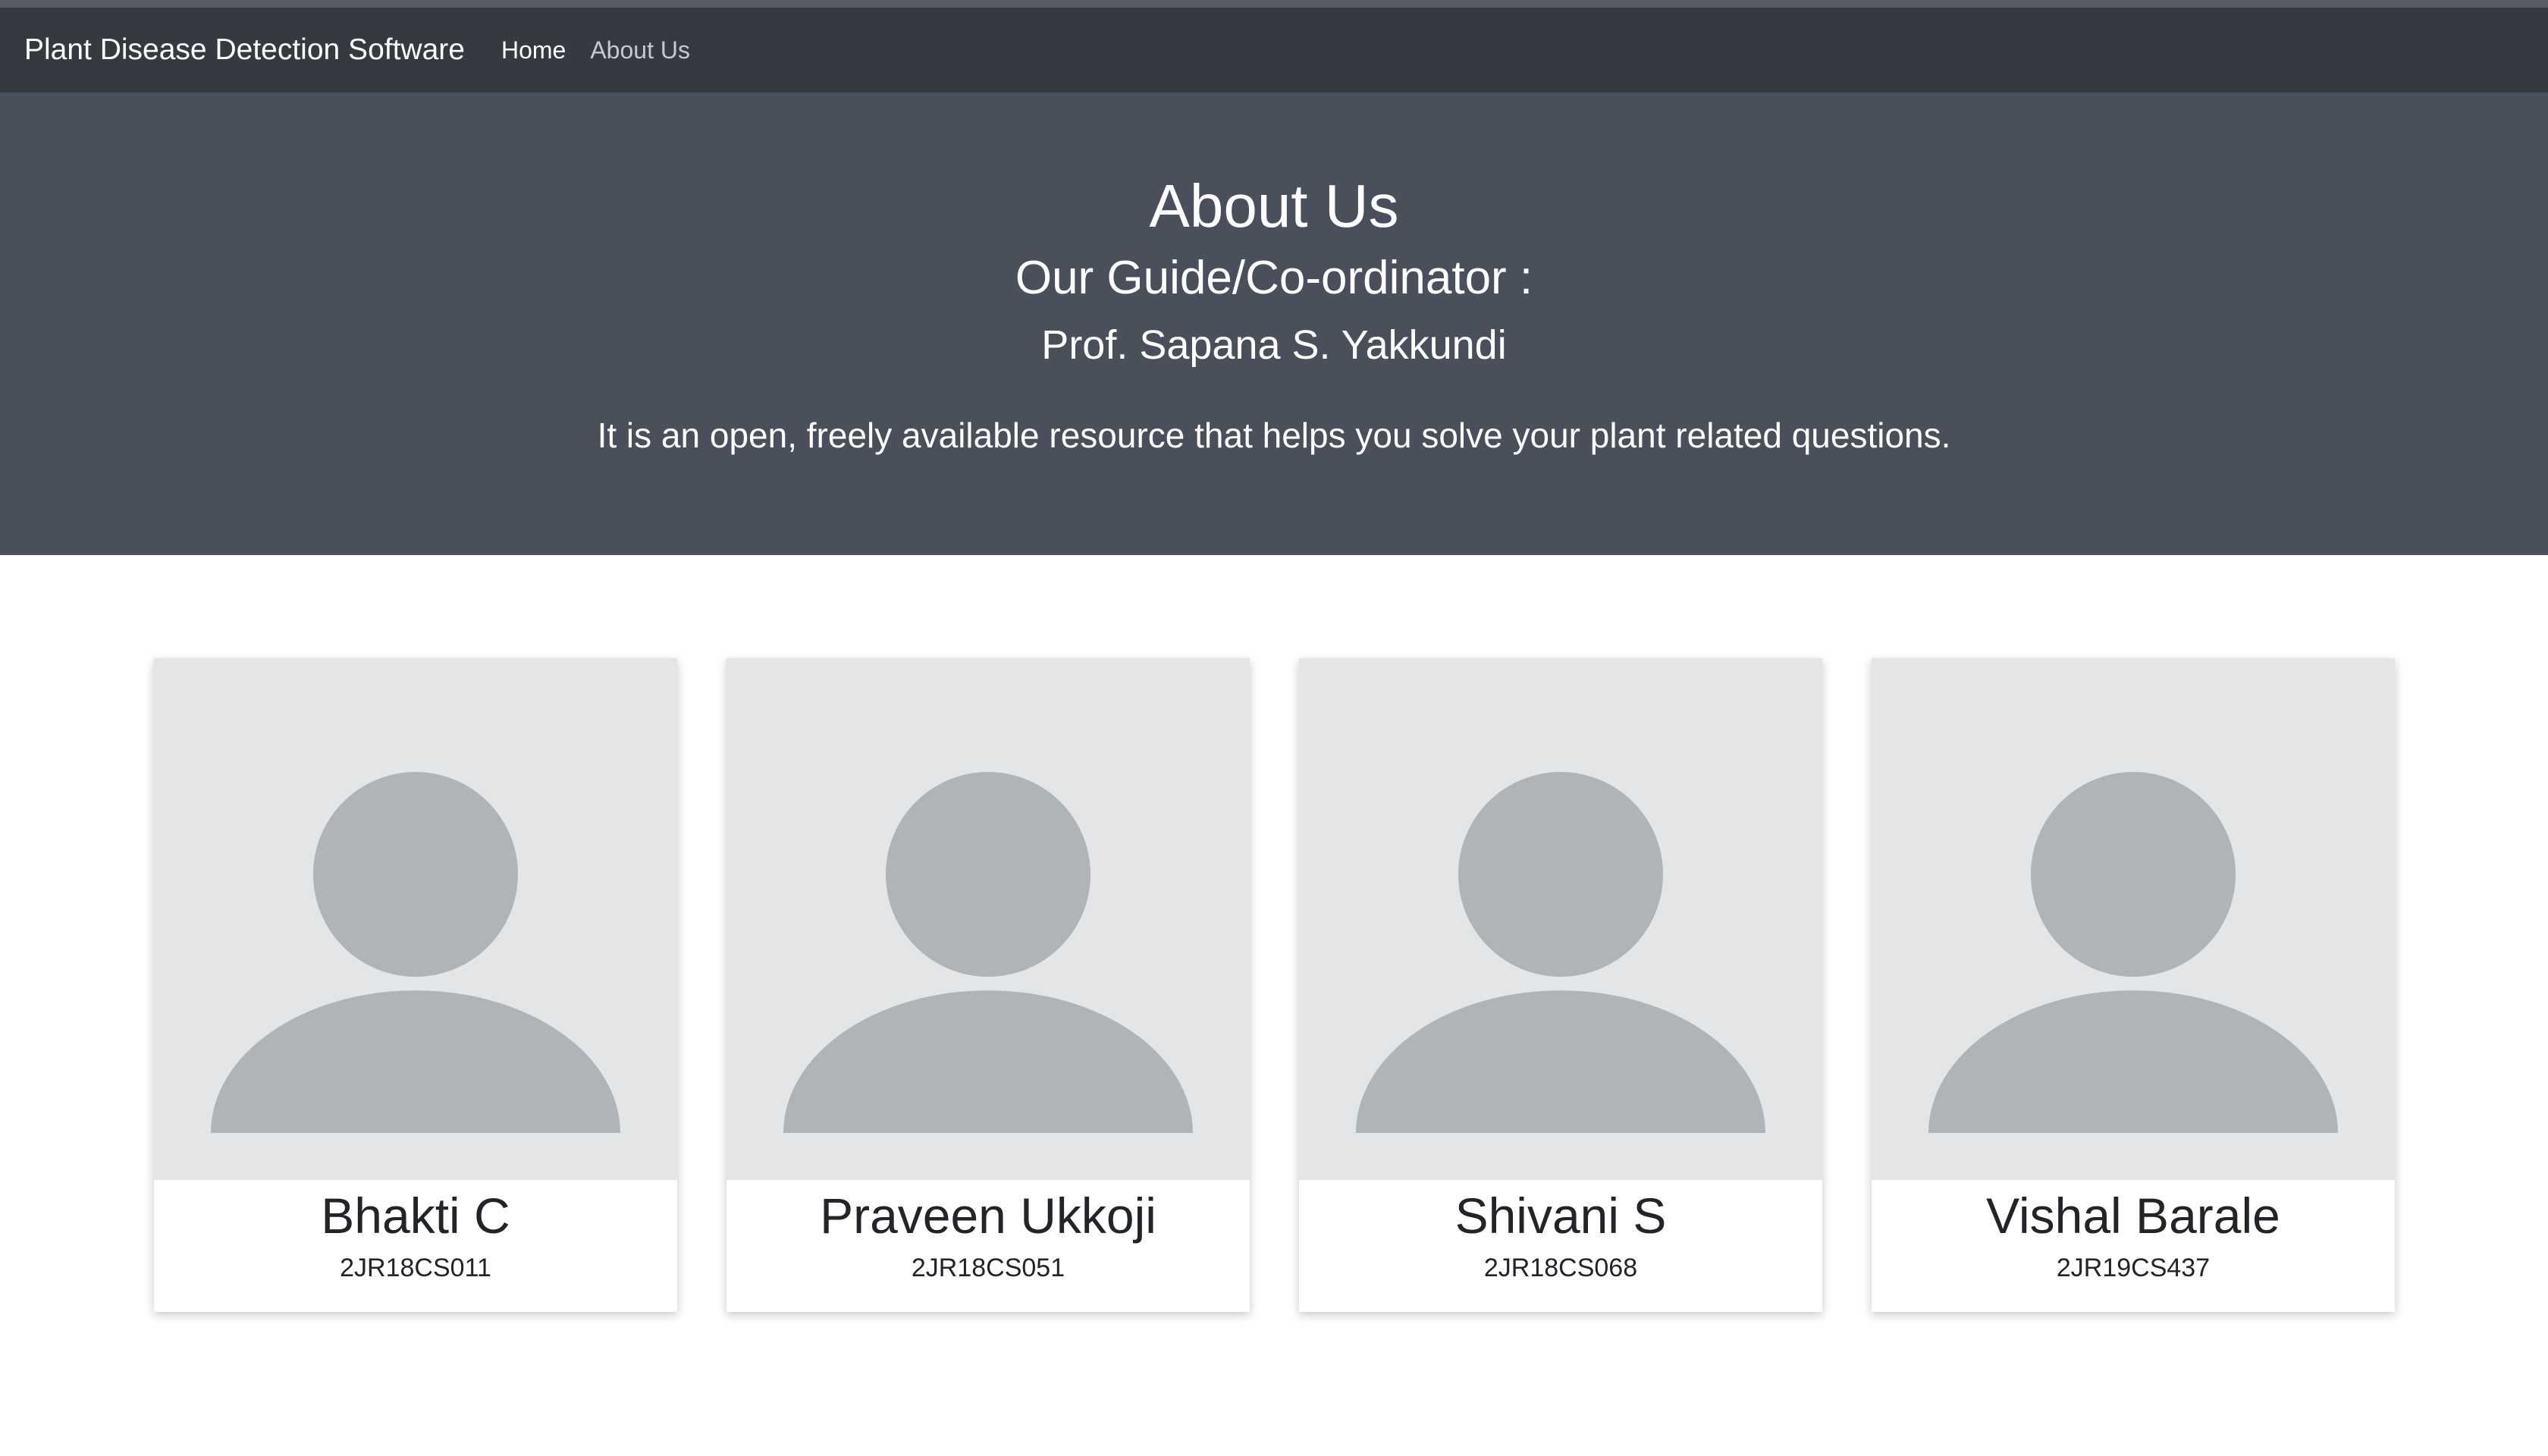 The width and height of the screenshot is (2548, 1456). I want to click on guide-name: Prof. Sapana S. Yakkundi, so click(1274, 345).